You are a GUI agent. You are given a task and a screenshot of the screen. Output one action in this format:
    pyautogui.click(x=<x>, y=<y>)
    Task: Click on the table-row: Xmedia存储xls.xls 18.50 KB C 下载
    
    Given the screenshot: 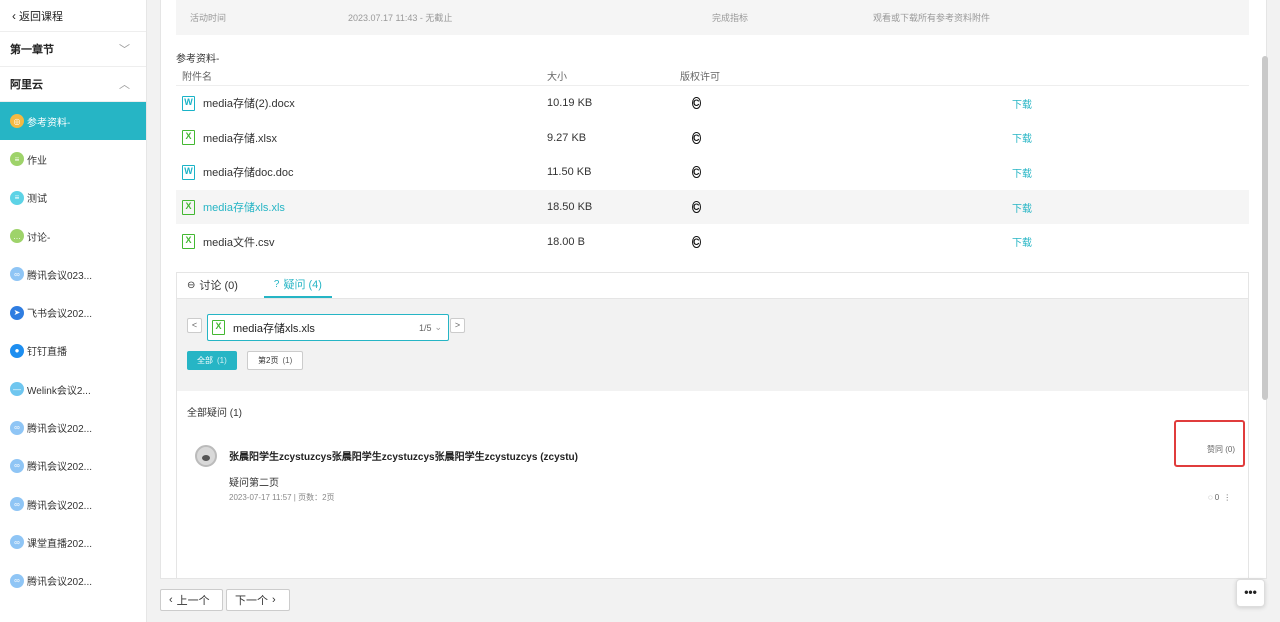 What is the action you would take?
    pyautogui.click(x=712, y=207)
    